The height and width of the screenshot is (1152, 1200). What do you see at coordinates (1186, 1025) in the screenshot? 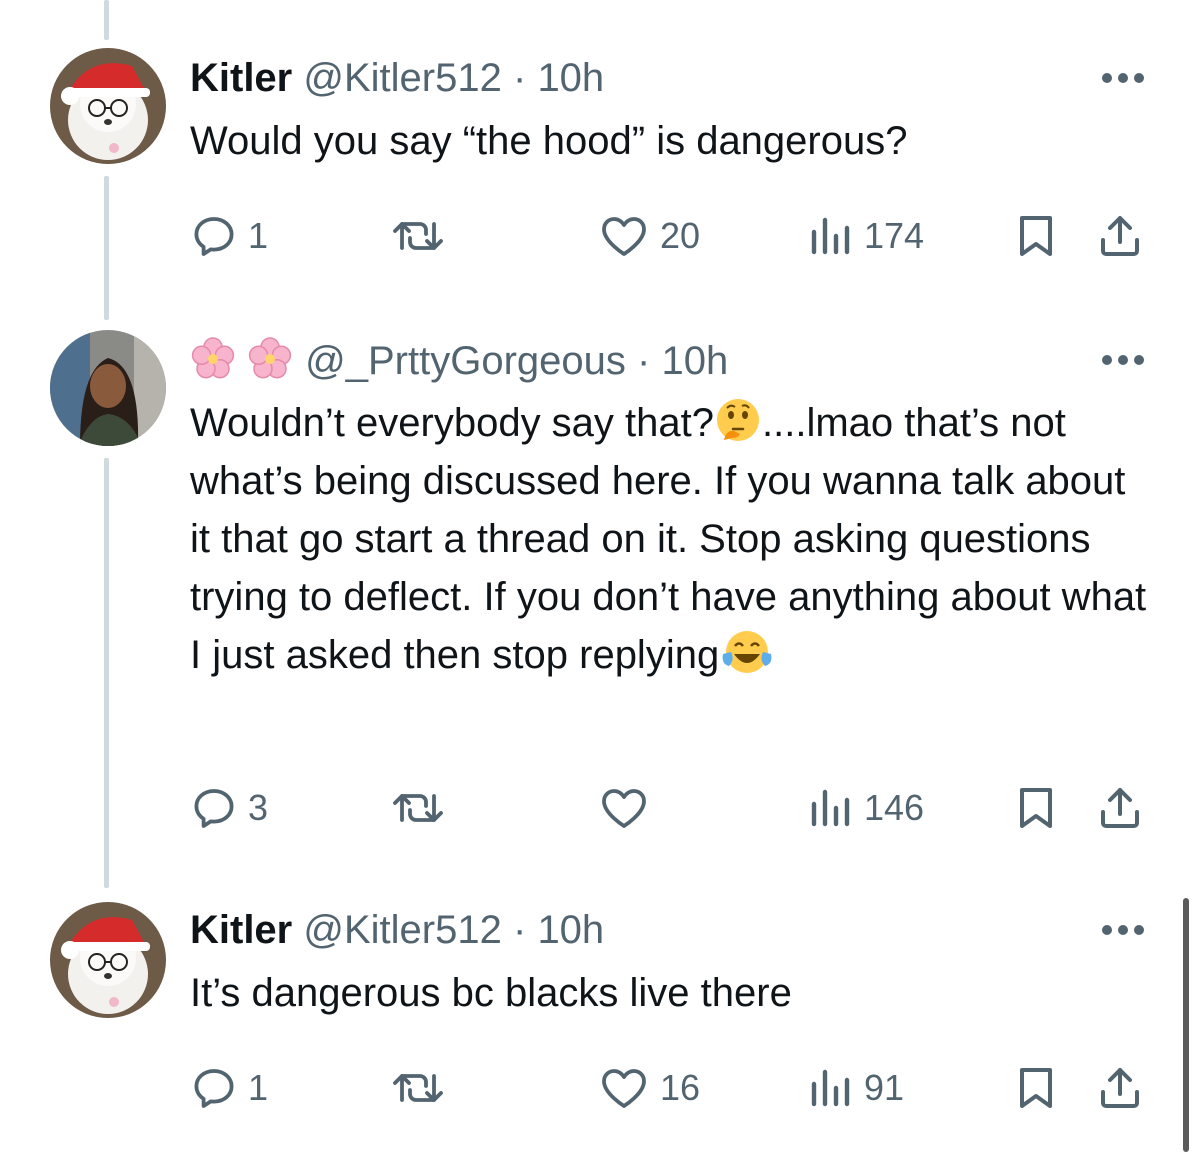
I see `scrollbar` at bounding box center [1186, 1025].